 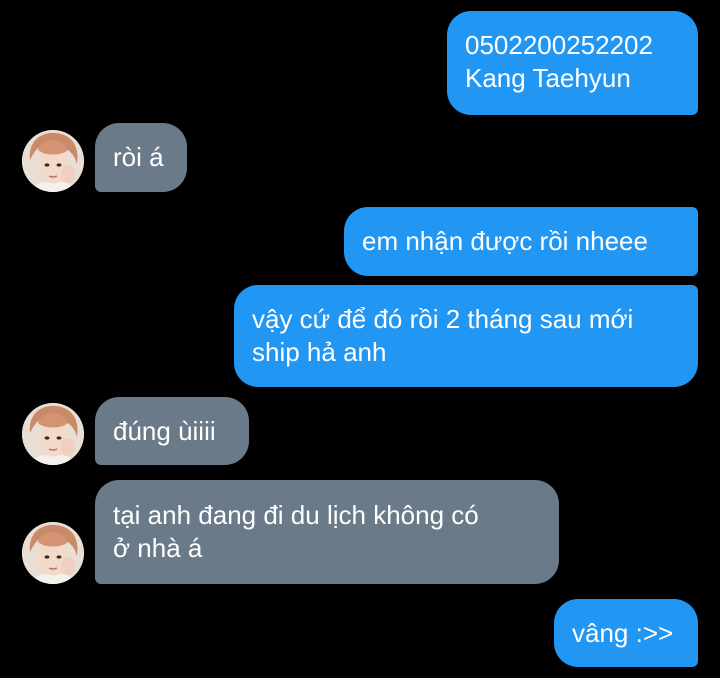 What do you see at coordinates (141, 157) in the screenshot?
I see `message-bubble-incoming: ròi á` at bounding box center [141, 157].